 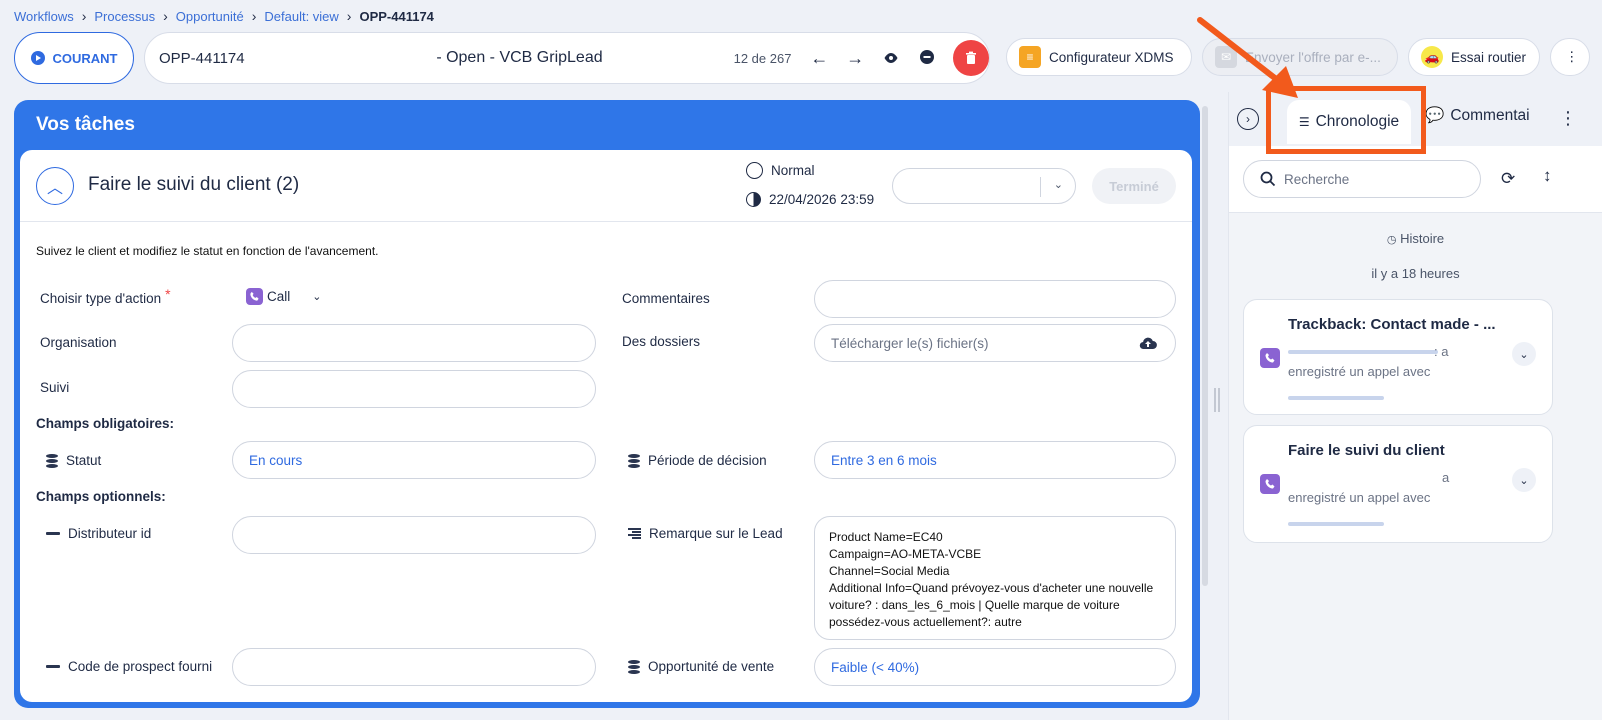 I want to click on record-title: - Open - VCB GripLead, so click(x=519, y=57).